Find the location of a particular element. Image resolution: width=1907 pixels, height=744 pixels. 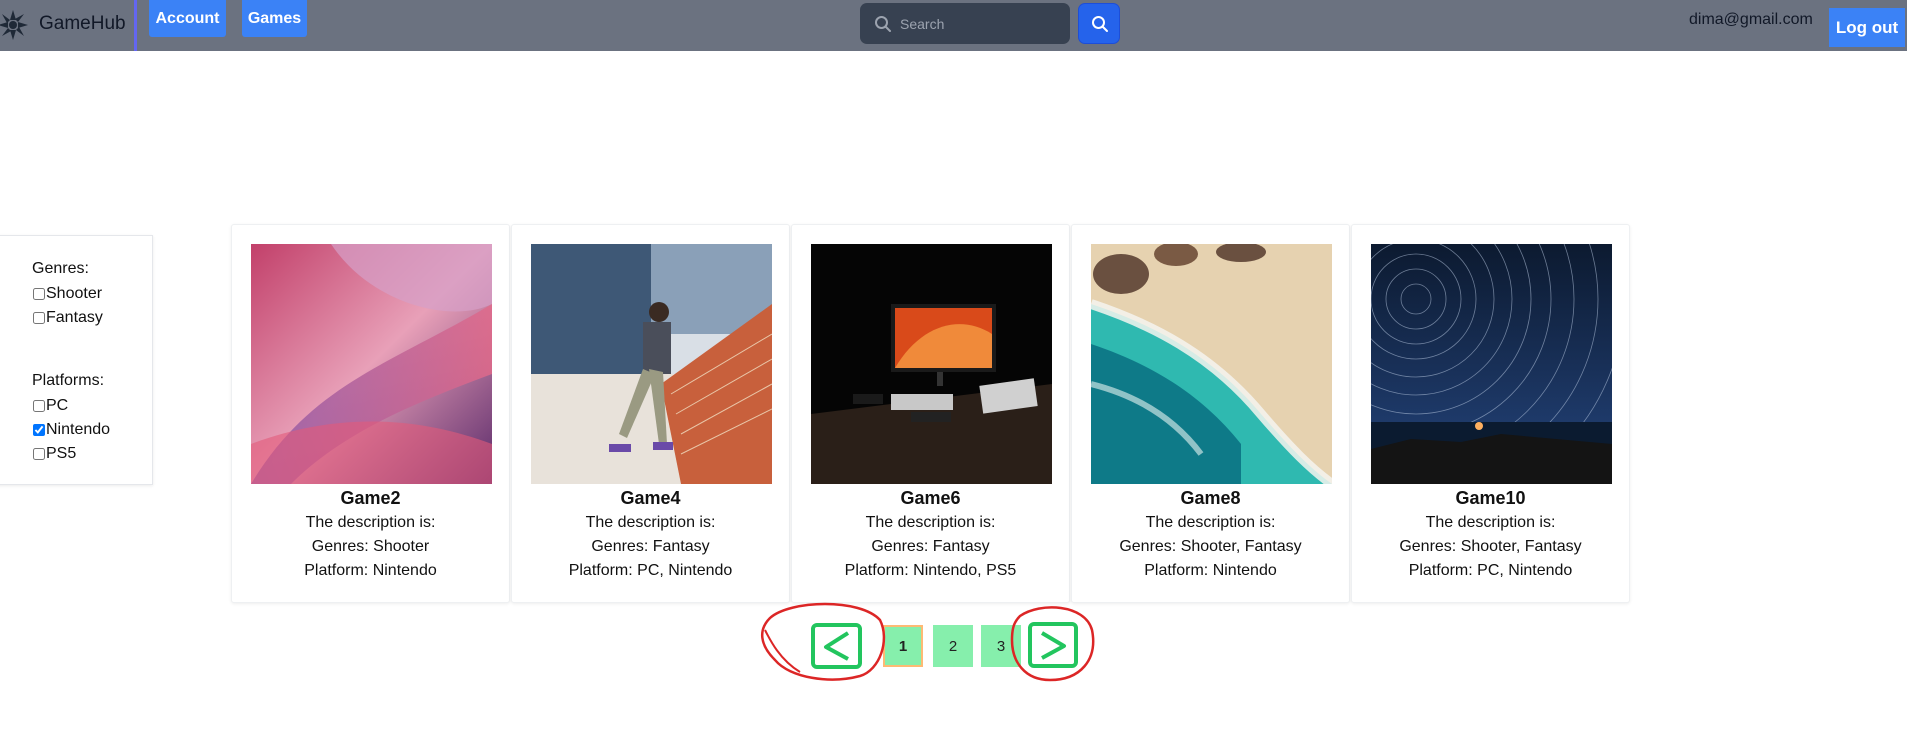

filter-platform-nintendo: Nintendo is located at coordinates (71, 430).